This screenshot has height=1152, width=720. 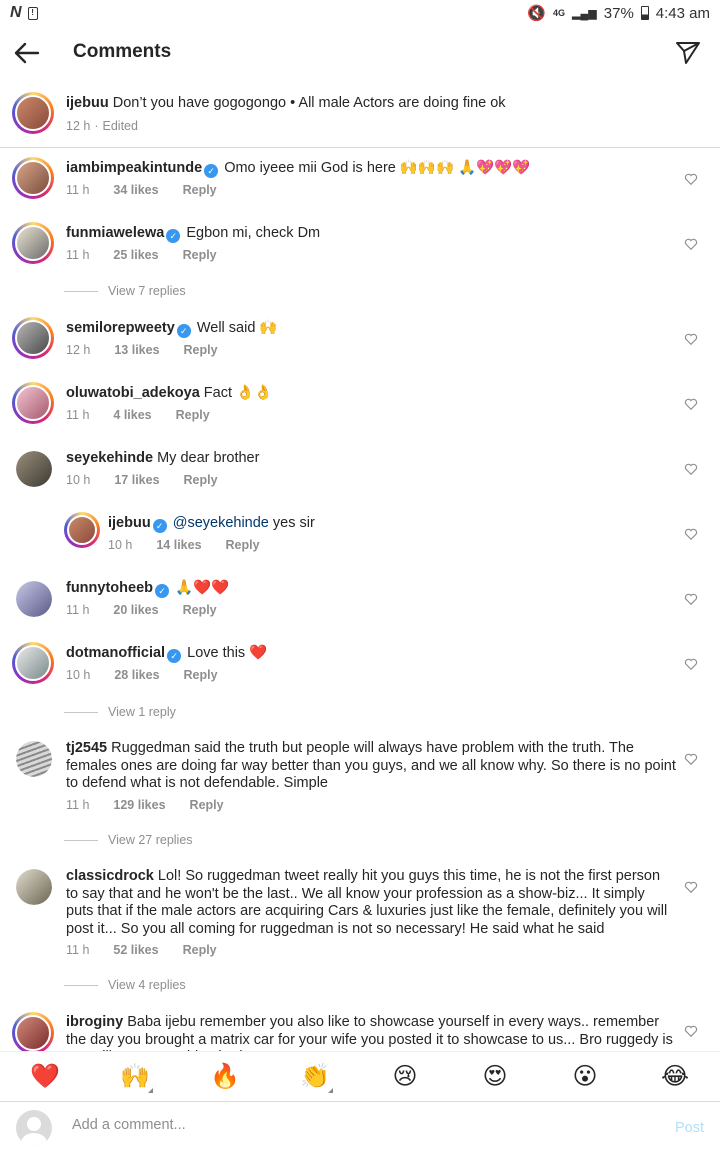 I want to click on view-replies-button: View 4 replies, so click(x=125, y=985).